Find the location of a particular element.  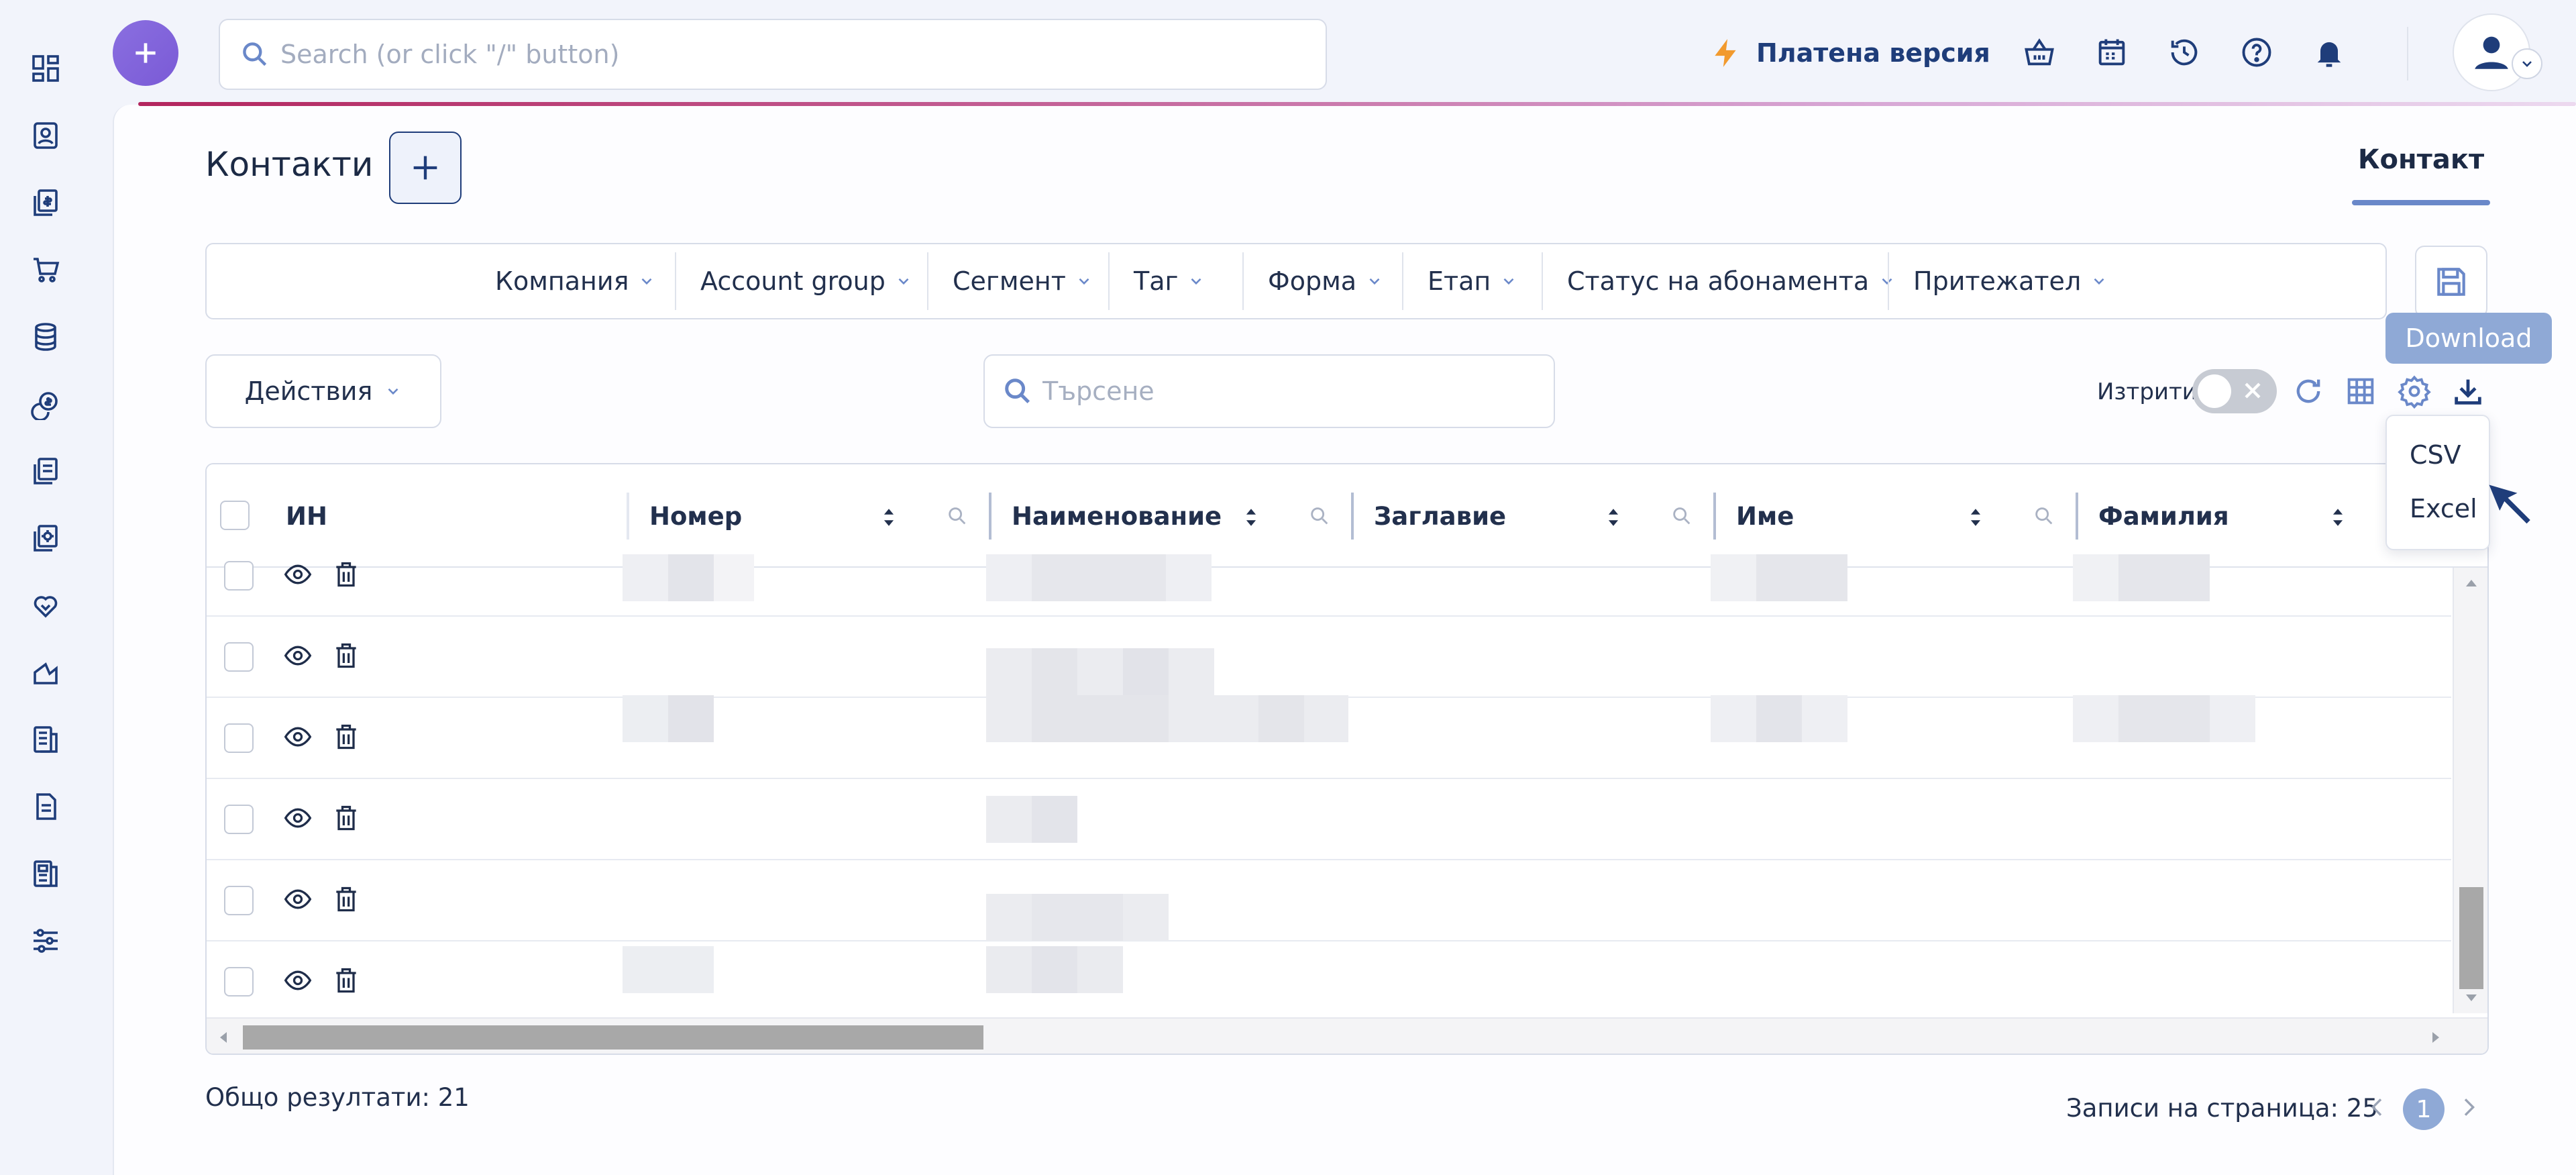

invoices-icon is located at coordinates (45, 203).